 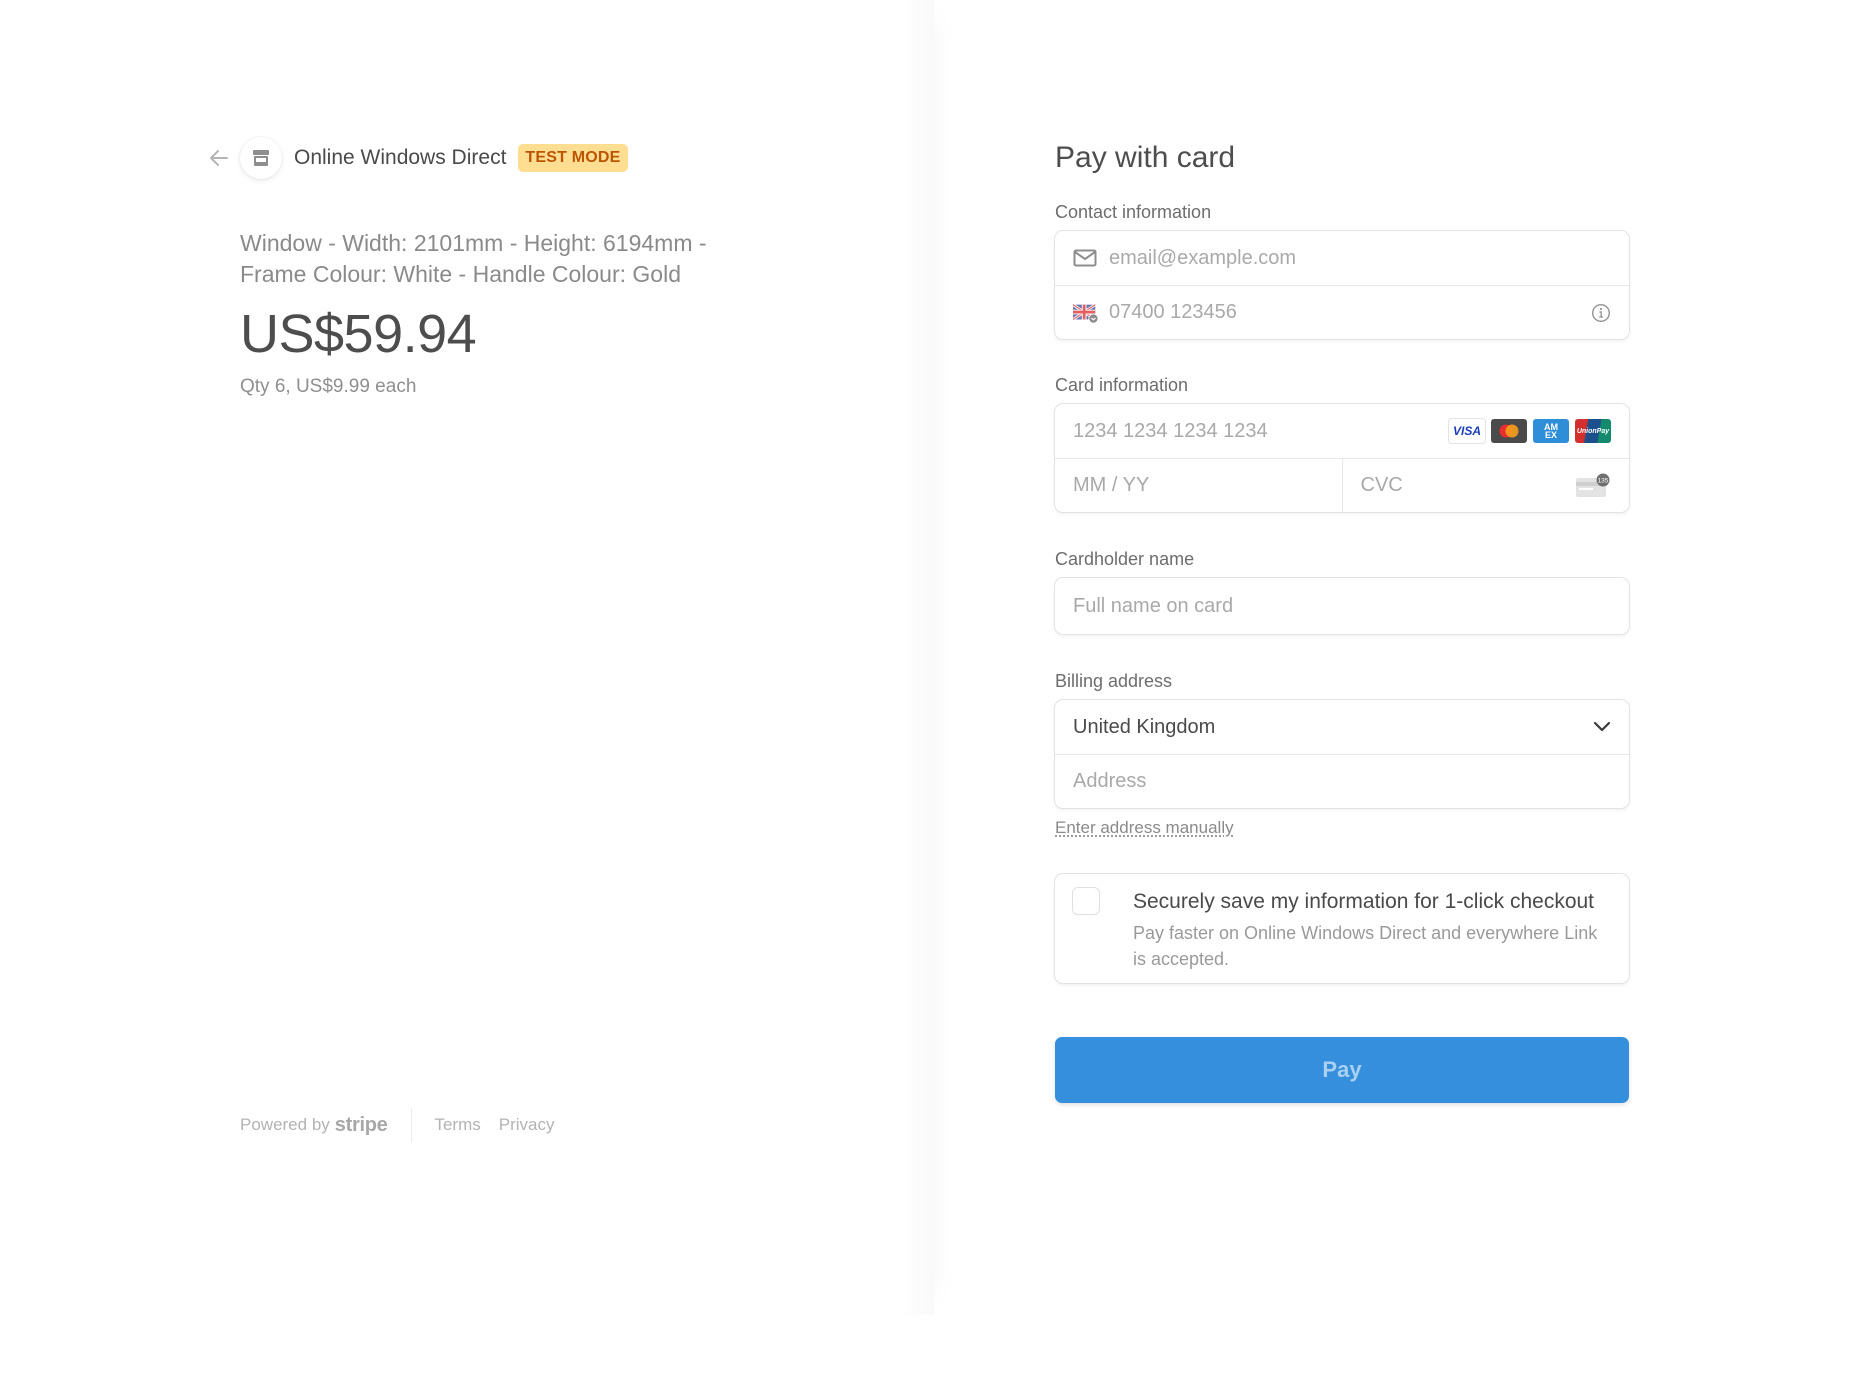 I want to click on back-button, so click(x=219, y=158).